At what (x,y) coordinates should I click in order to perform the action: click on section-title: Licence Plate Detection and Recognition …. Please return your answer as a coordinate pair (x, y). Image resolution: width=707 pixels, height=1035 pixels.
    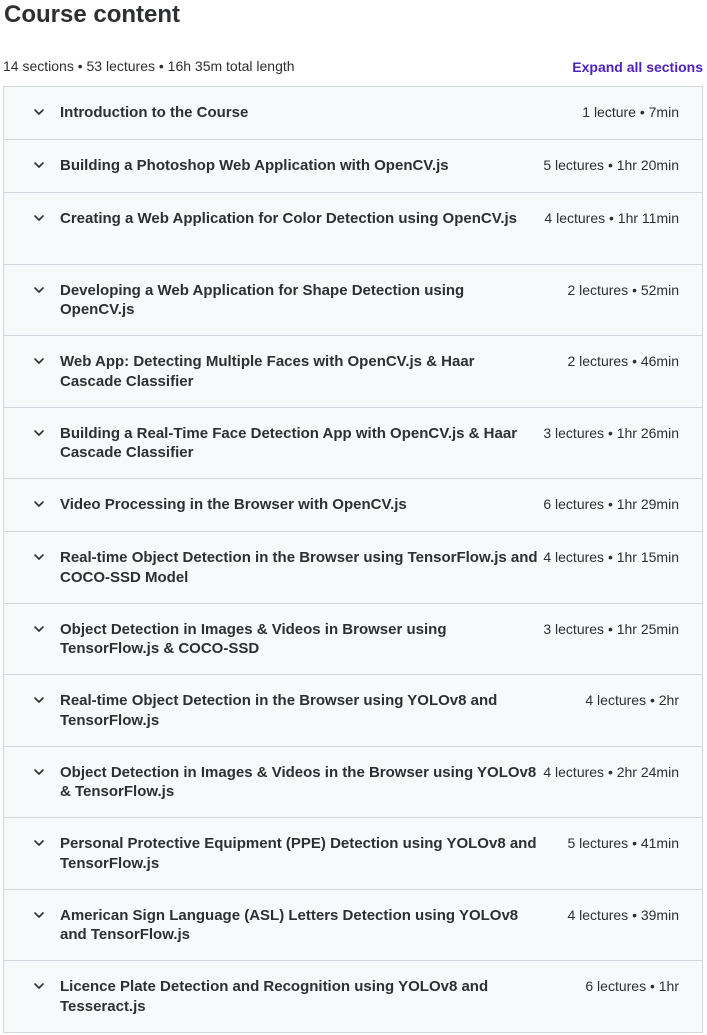
    Looking at the image, I should click on (274, 996).